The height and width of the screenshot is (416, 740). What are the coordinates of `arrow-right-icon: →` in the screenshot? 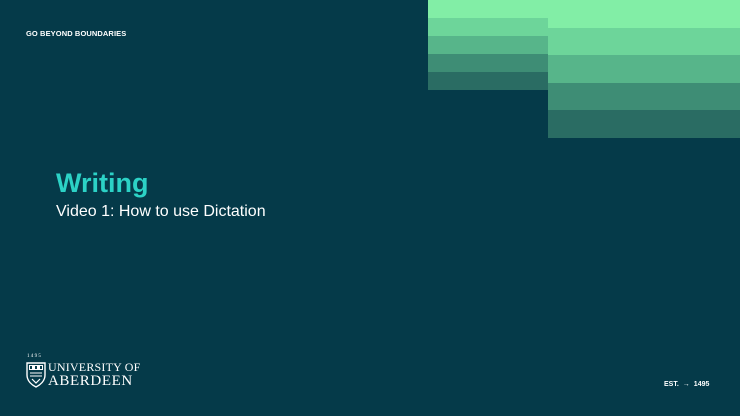 It's located at (686, 384).